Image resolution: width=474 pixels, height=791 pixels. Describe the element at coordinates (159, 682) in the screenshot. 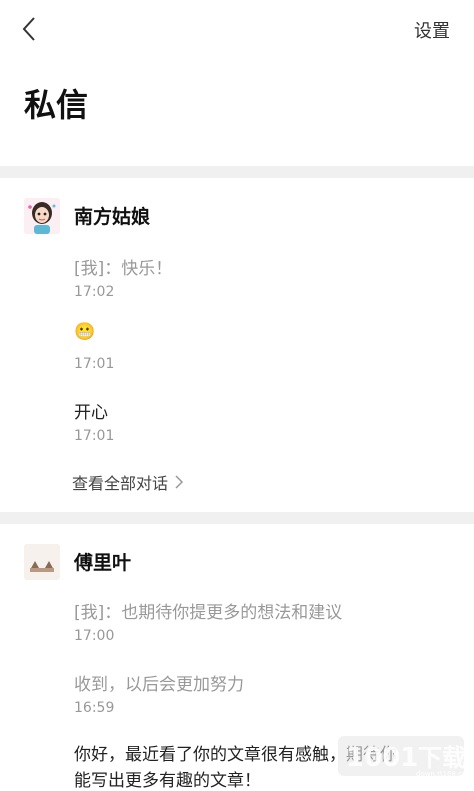

I see `message-text: 收到，以后会更加努力` at that location.